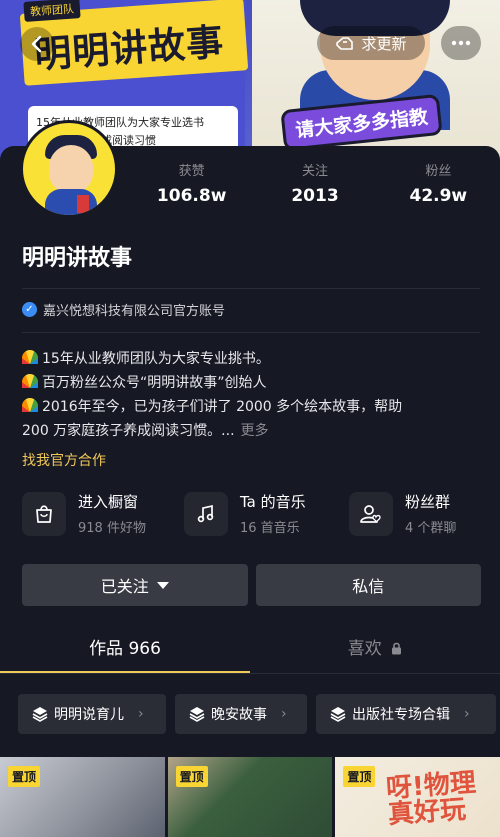 The height and width of the screenshot is (837, 500). I want to click on more-dots-icon, so click(461, 43).